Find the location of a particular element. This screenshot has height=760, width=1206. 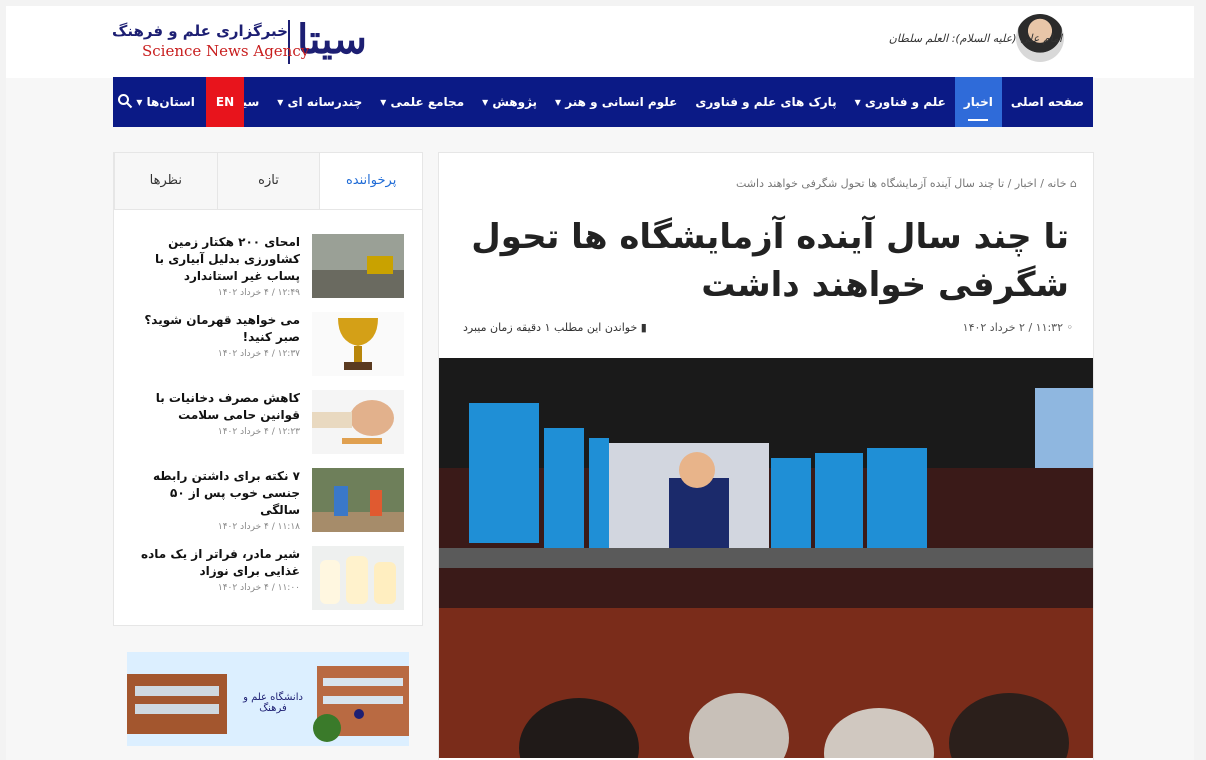

nav-item-research: پژوهش ▾ is located at coordinates (509, 102).